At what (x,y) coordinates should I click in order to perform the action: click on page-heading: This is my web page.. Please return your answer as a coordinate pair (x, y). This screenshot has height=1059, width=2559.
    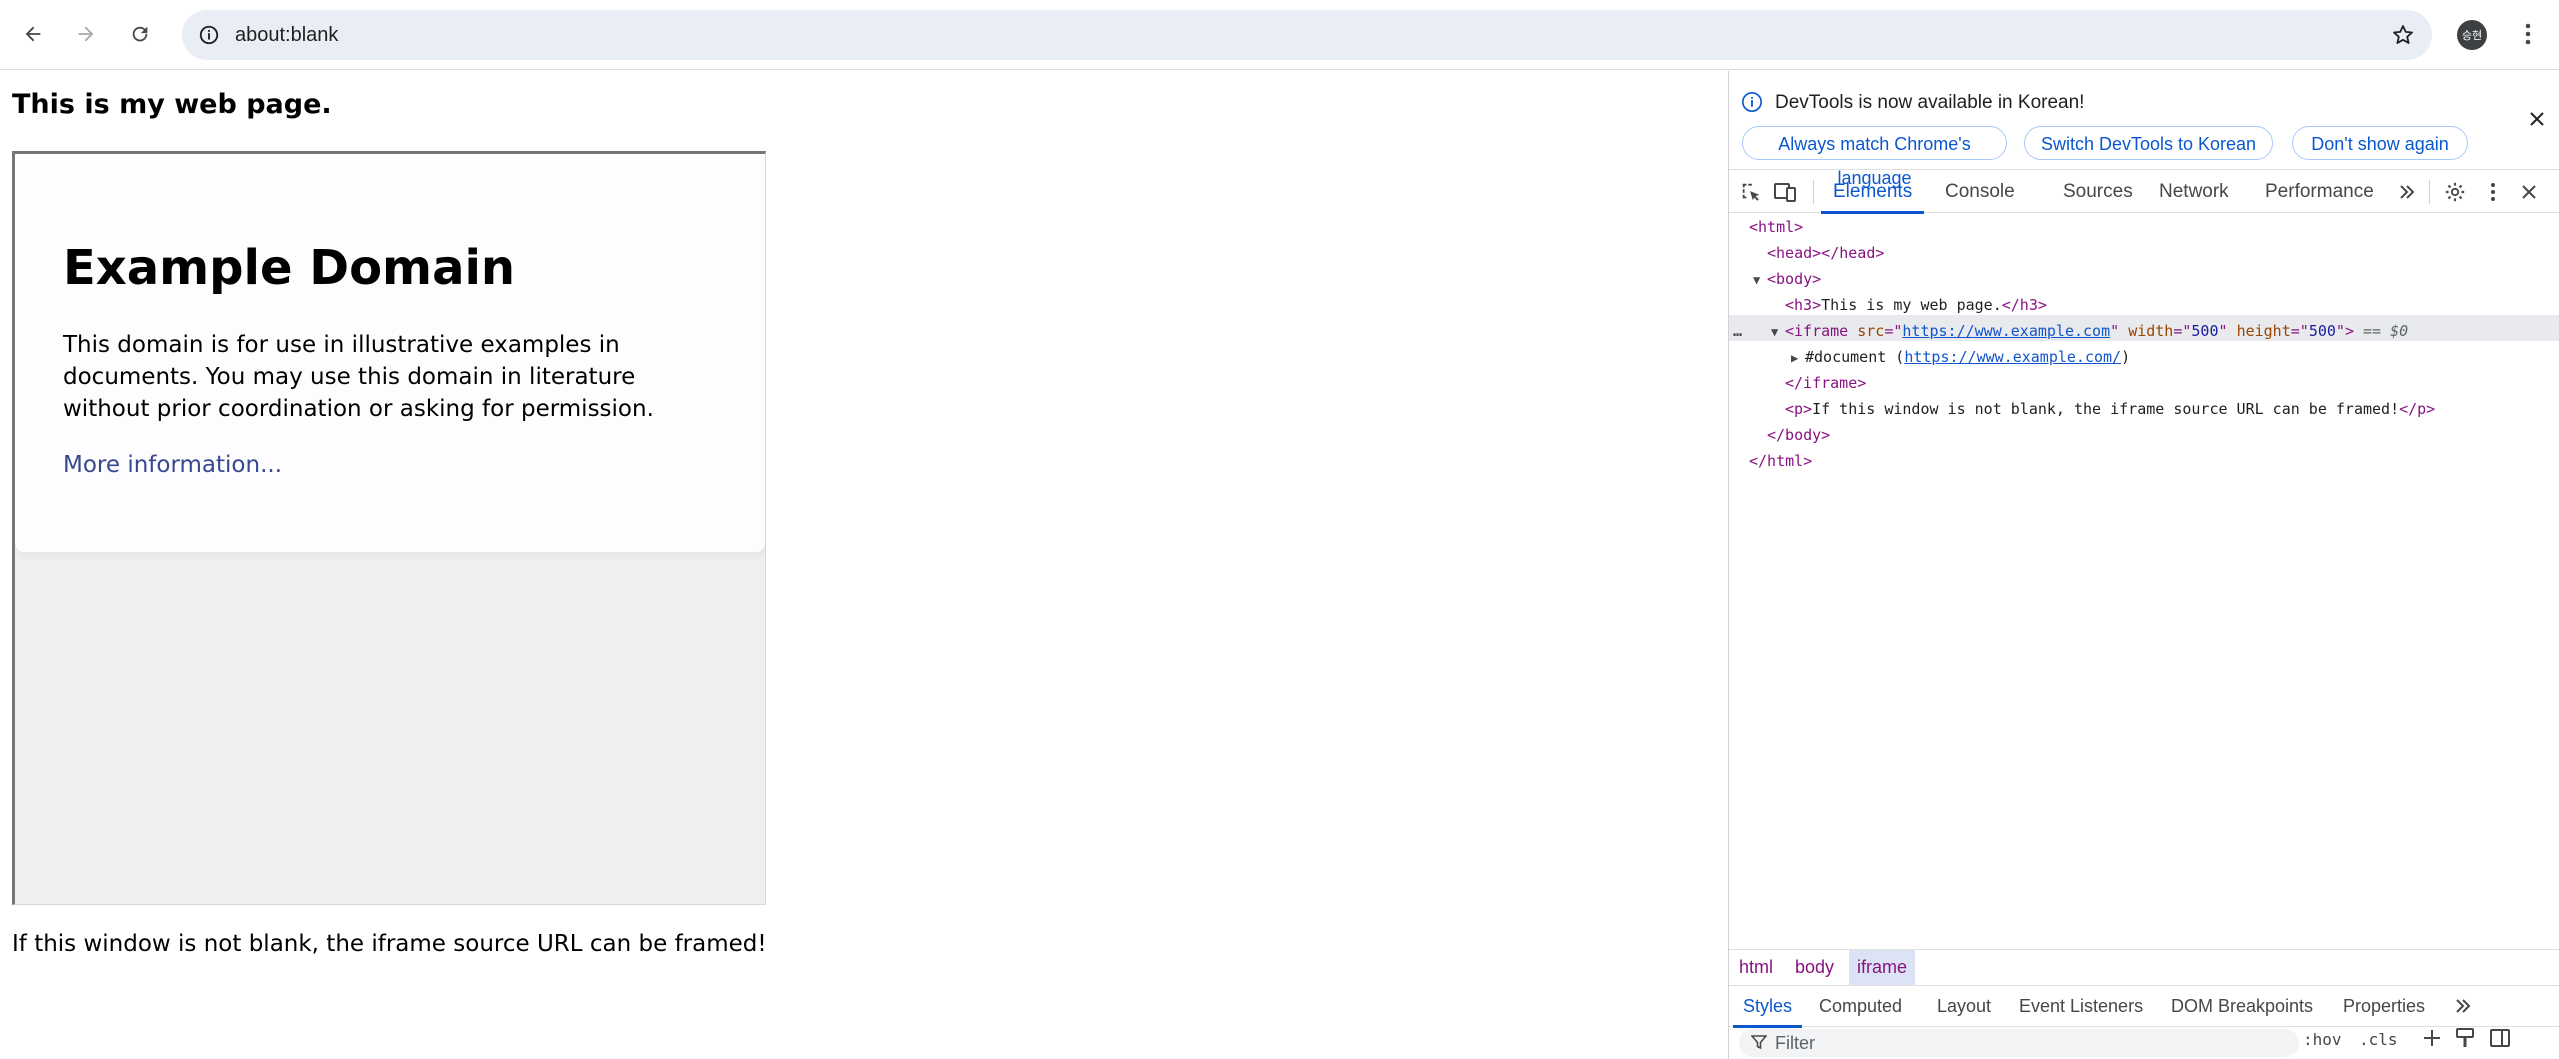
    Looking at the image, I should click on (172, 104).